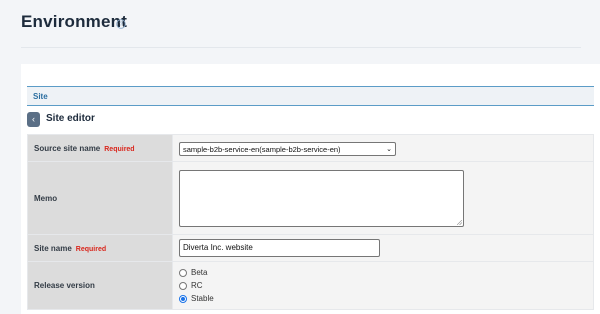 The image size is (600, 314). I want to click on site-name-label: Site name, so click(53, 248).